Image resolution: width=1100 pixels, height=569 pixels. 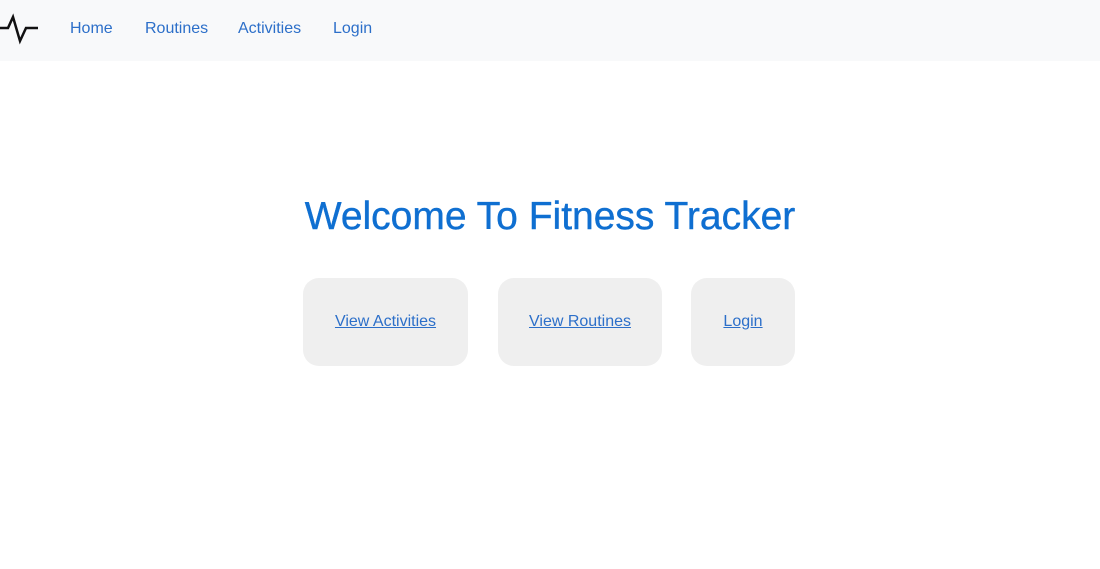 What do you see at coordinates (176, 29) in the screenshot?
I see `nav-routines-link: Routines` at bounding box center [176, 29].